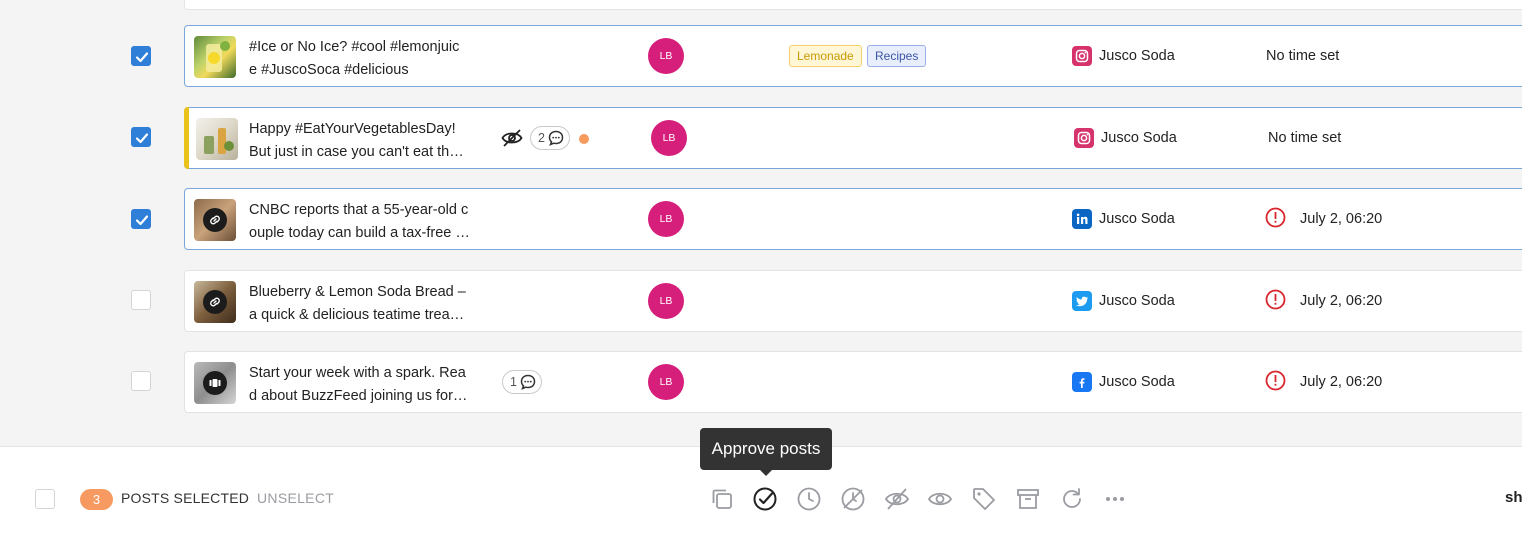 The width and height of the screenshot is (1522, 538). What do you see at coordinates (1082, 219) in the screenshot?
I see `linkedin-icon` at bounding box center [1082, 219].